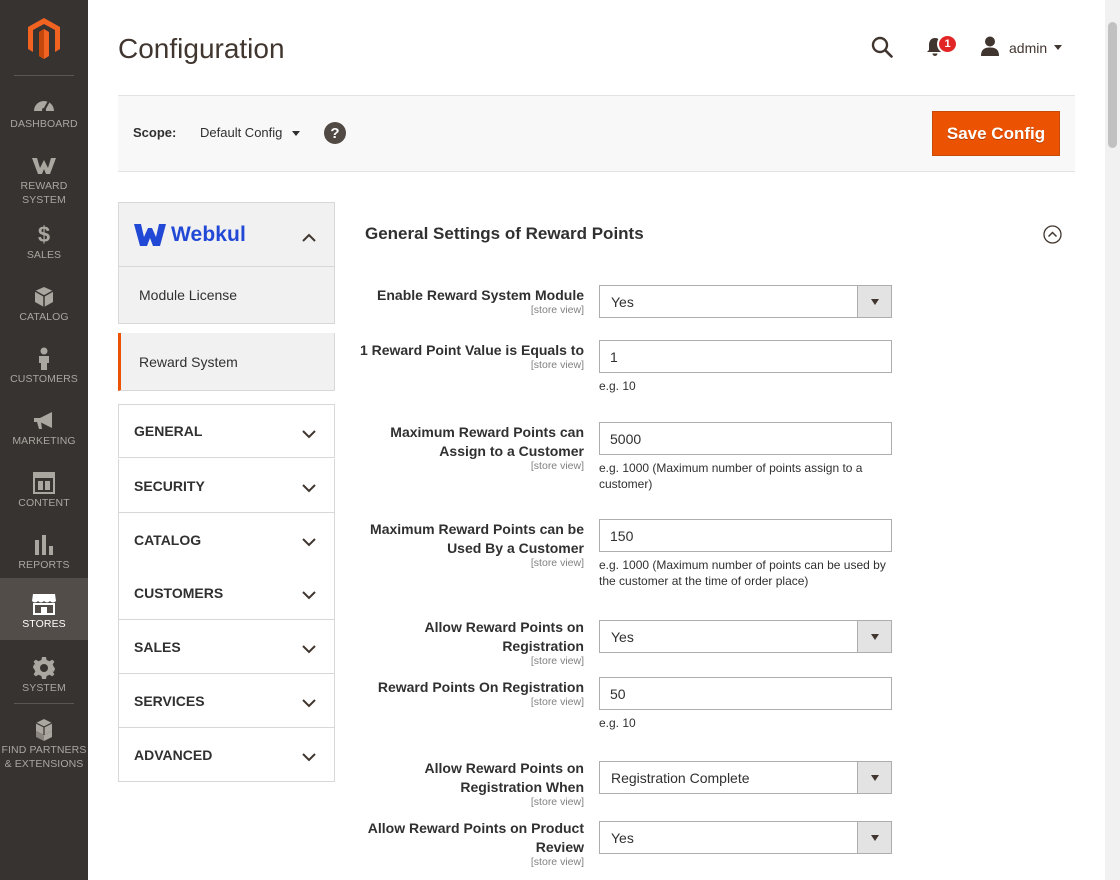  I want to click on field-label-text: Allow Reward Points on Registration, so click(504, 636).